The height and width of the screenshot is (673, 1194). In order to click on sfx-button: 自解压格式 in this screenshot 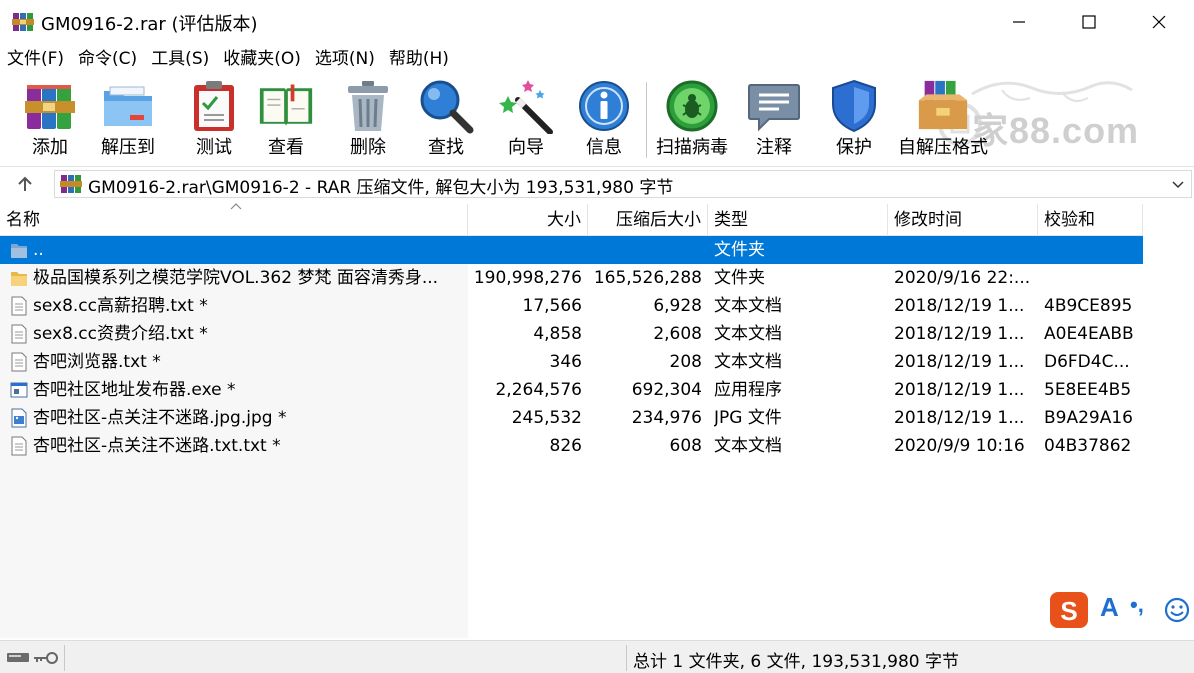, I will do `click(943, 121)`.